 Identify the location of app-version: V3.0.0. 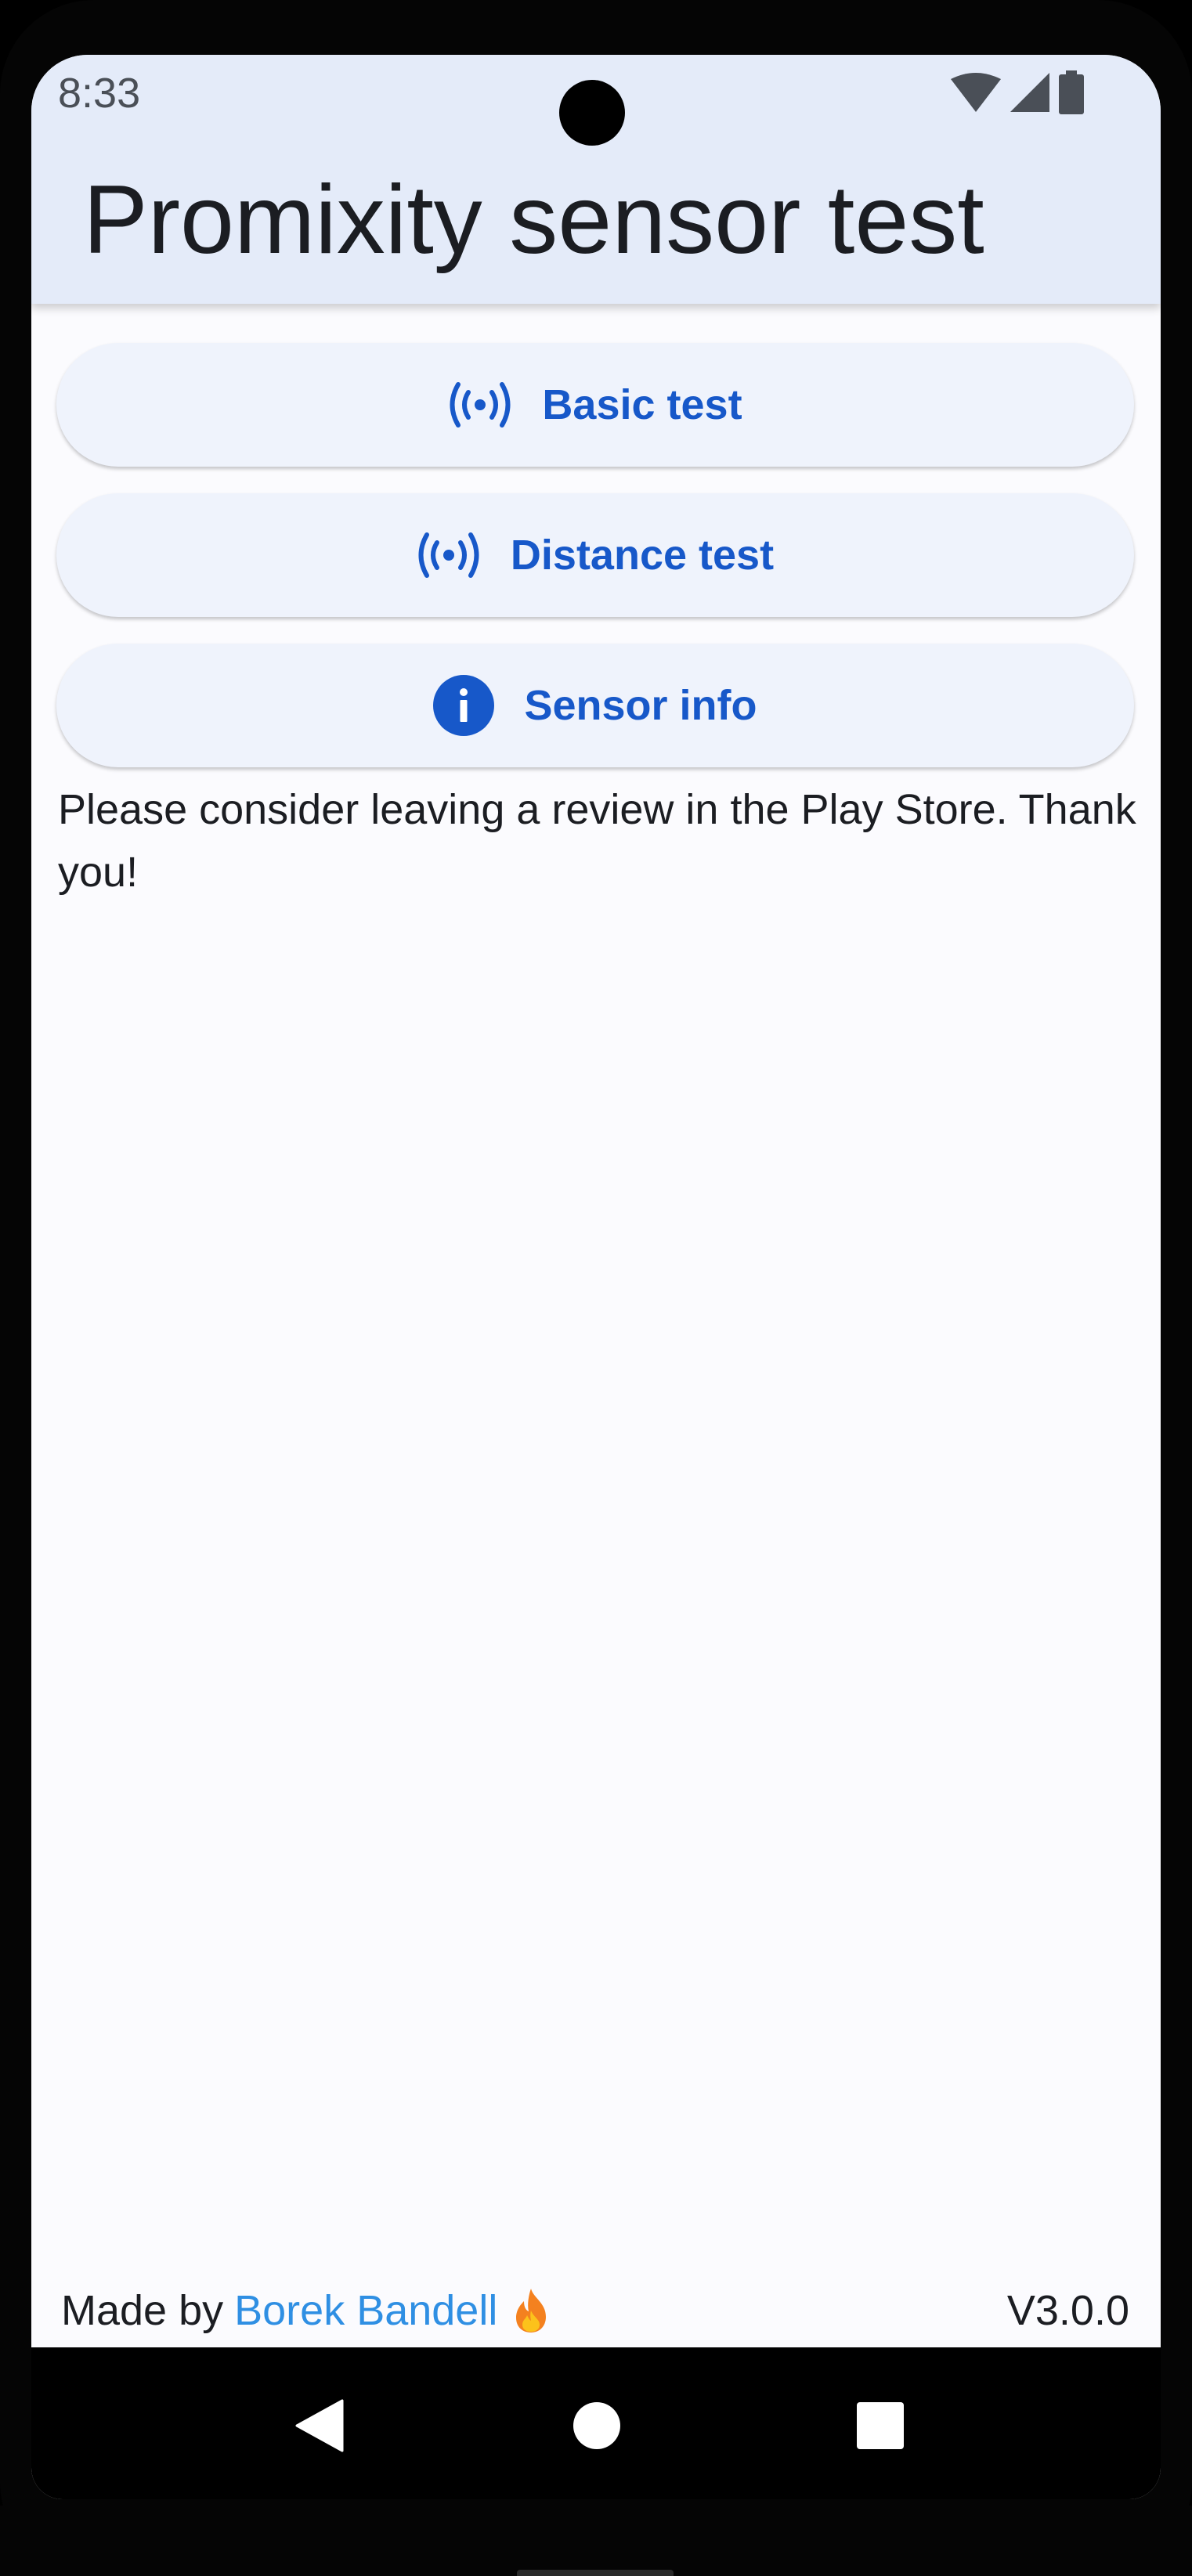
(1067, 2310).